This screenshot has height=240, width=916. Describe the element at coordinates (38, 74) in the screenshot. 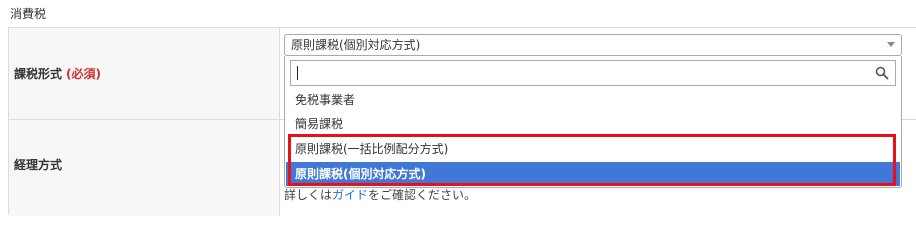

I see `tax-format-label-text: 課税形式` at that location.